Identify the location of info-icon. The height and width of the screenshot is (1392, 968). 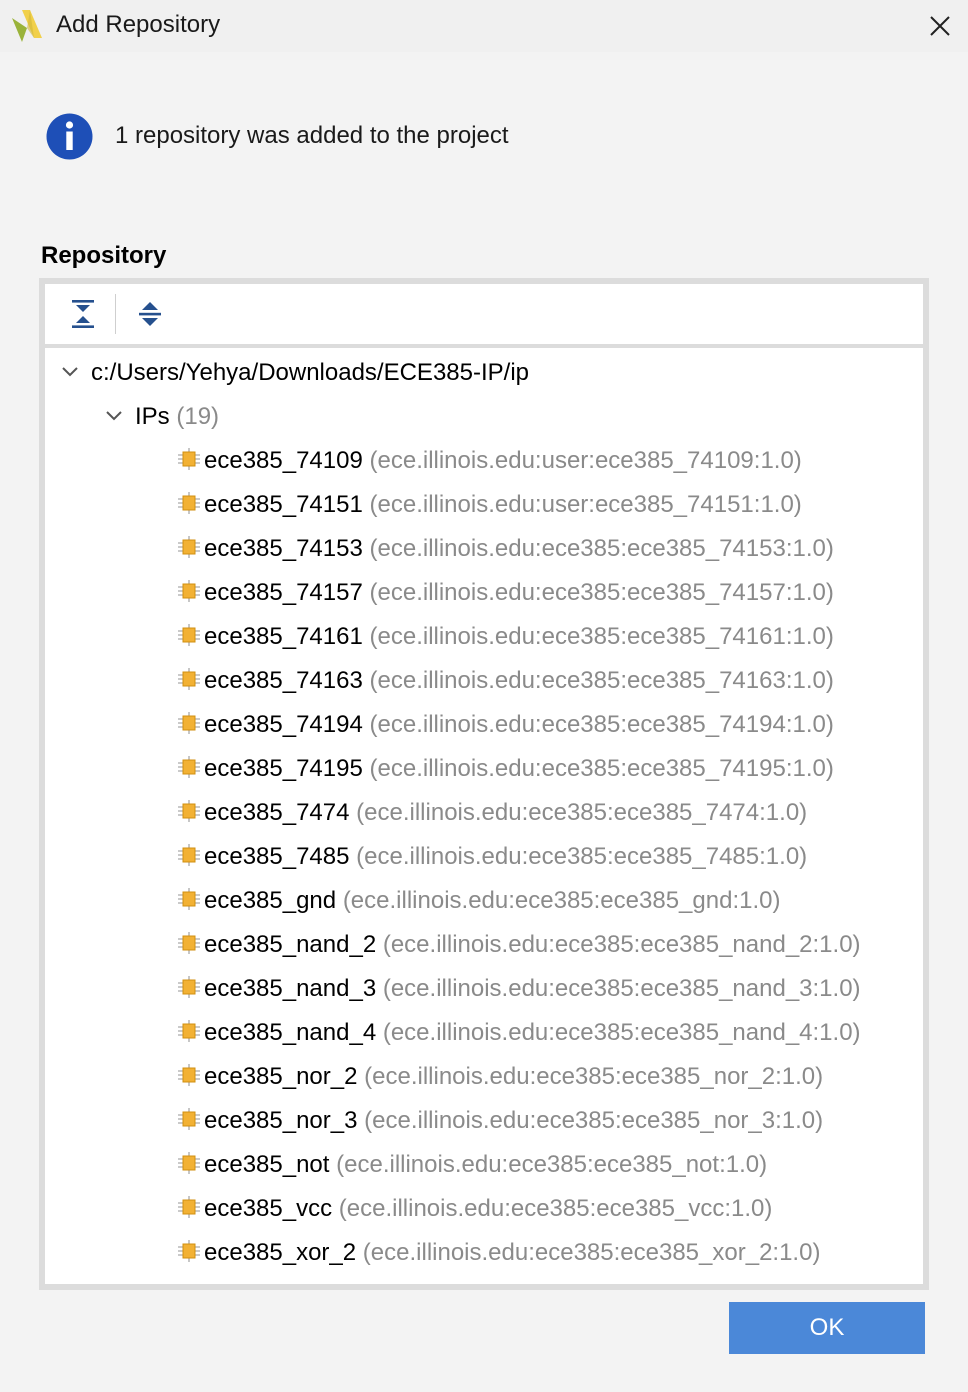
(69, 136).